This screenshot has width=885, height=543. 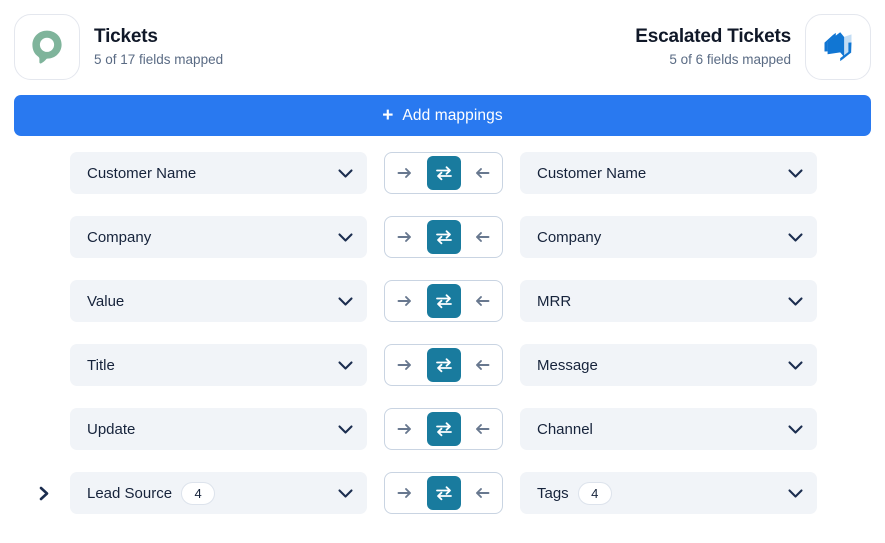 I want to click on source-field-label: Value, so click(x=106, y=301).